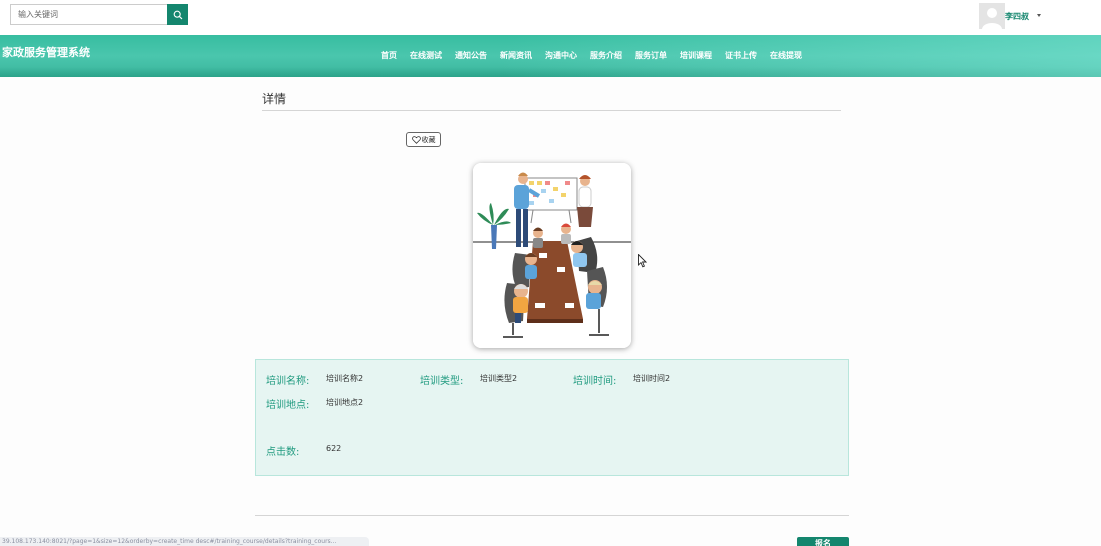 The image size is (1101, 546). I want to click on bottom-divider, so click(552, 515).